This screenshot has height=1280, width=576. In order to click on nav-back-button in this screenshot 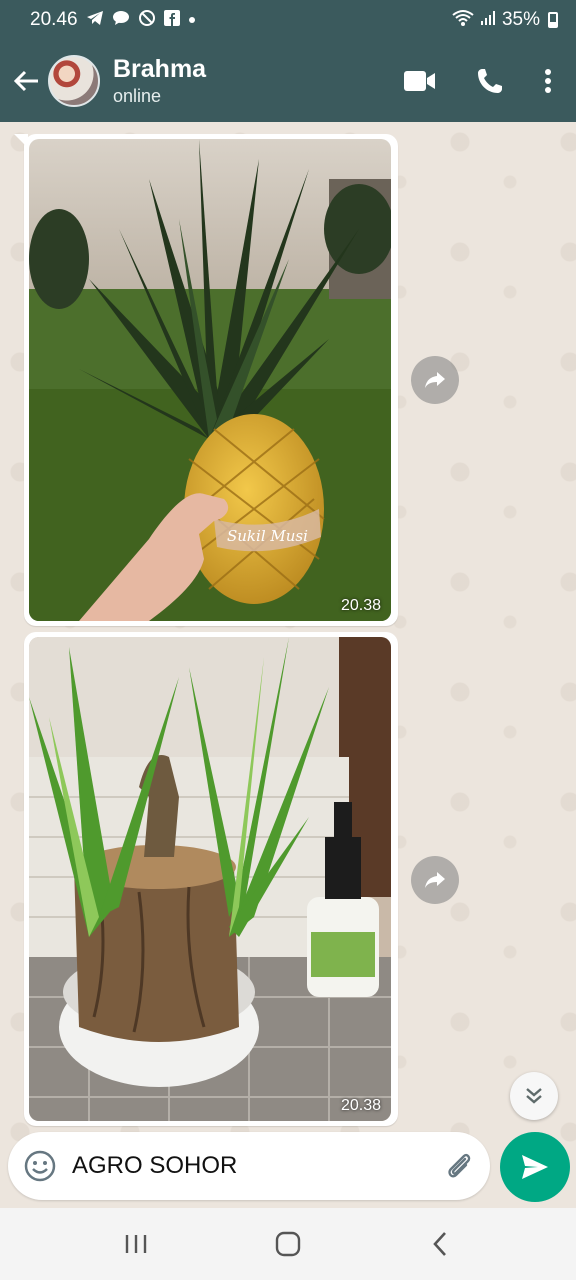, I will do `click(440, 1244)`.